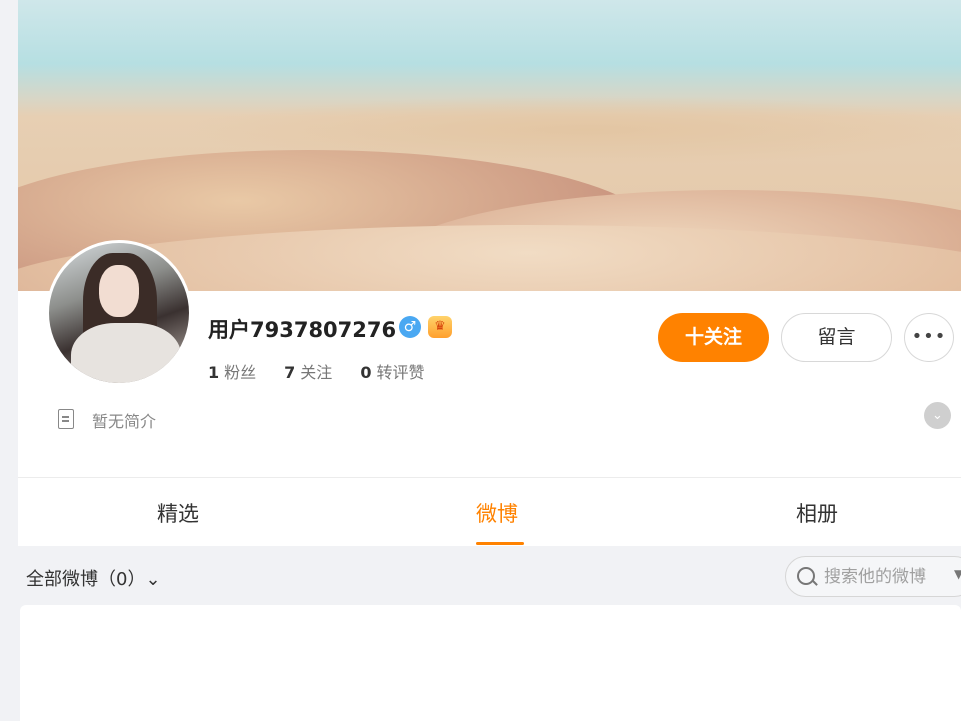 The height and width of the screenshot is (721, 961). Describe the element at coordinates (366, 372) in the screenshot. I see `stat-number: 0` at that location.